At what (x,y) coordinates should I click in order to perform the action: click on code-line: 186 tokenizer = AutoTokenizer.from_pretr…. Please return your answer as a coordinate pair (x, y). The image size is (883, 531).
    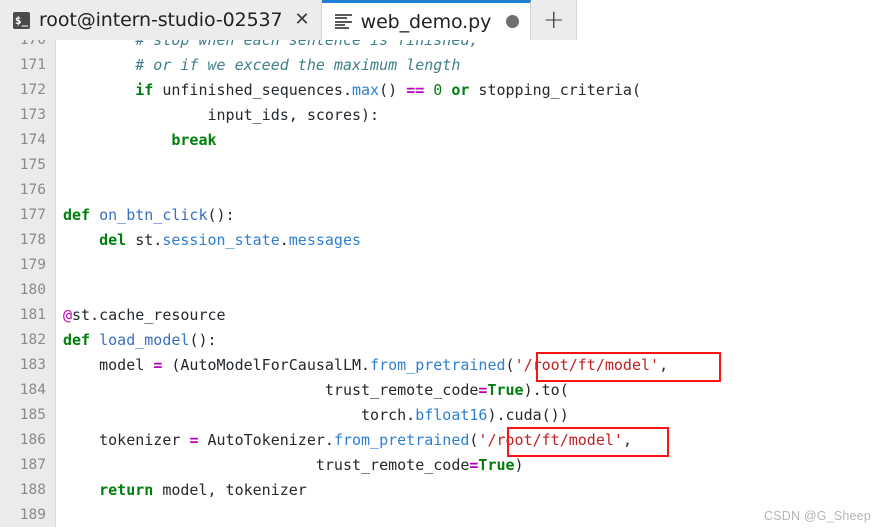
    Looking at the image, I should click on (441, 439).